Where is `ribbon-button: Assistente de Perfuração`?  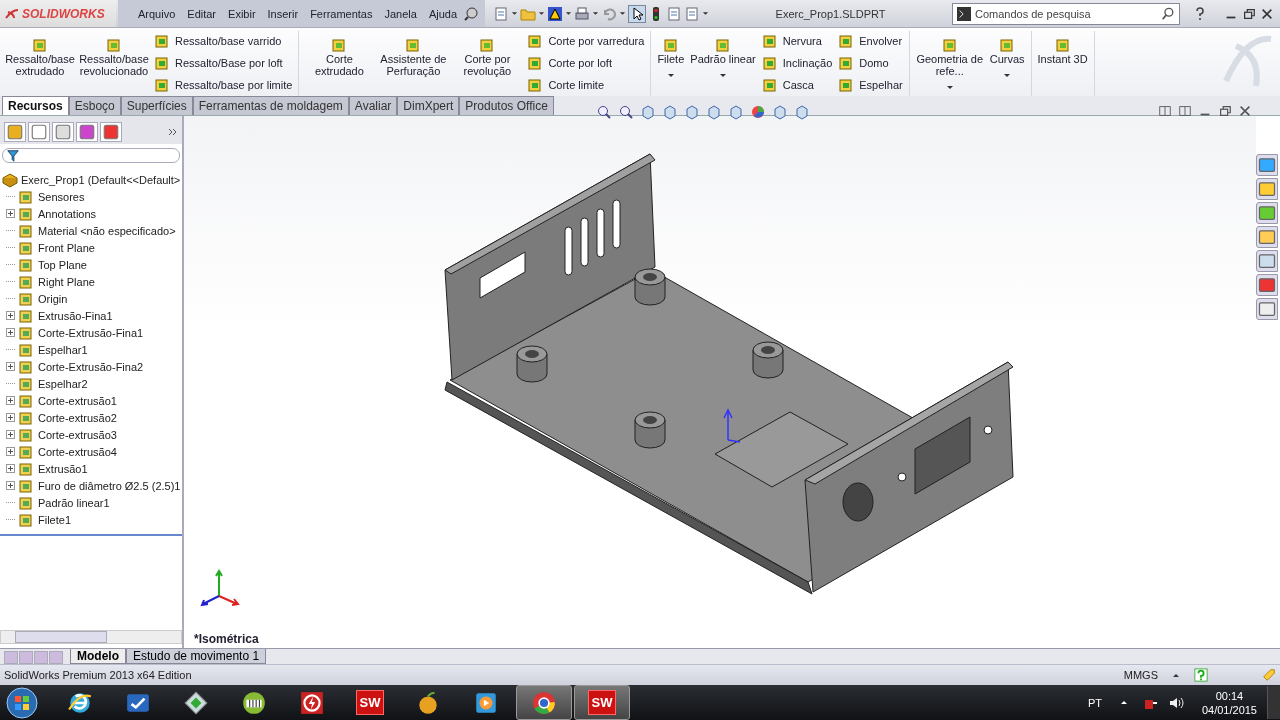
ribbon-button: Assistente de Perfuração is located at coordinates (413, 63).